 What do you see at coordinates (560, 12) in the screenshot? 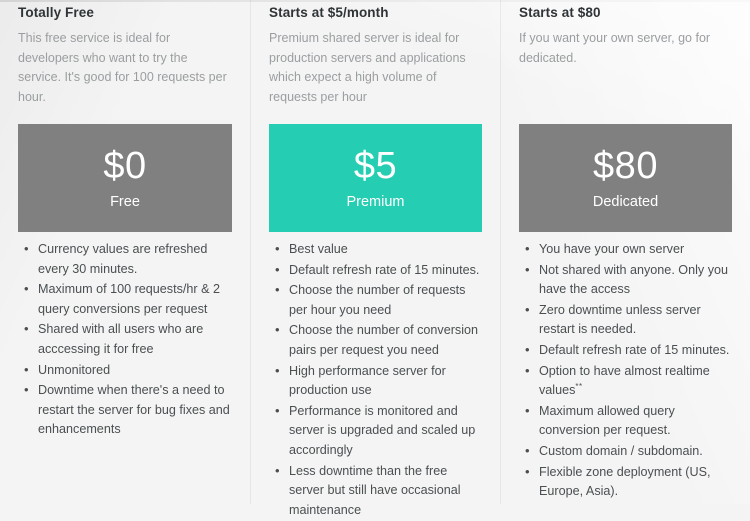
I see `plan-title: Starts at $80` at bounding box center [560, 12].